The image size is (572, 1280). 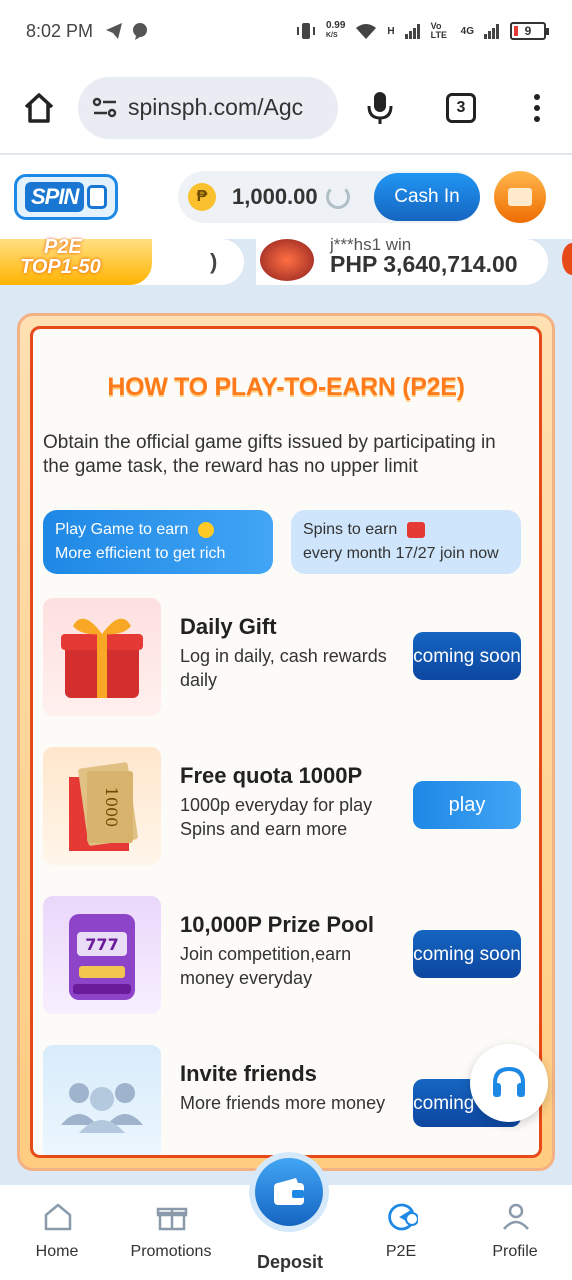 I want to click on gift-box-image, so click(x=102, y=657).